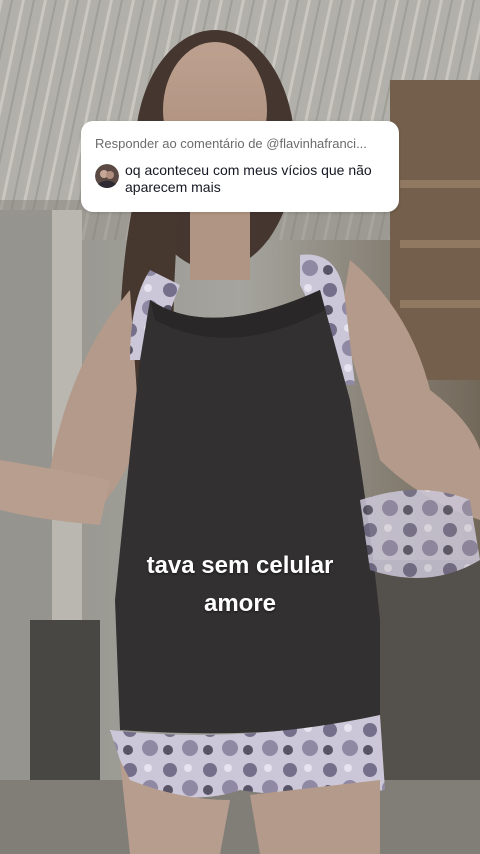  I want to click on user-avatar-icon, so click(107, 176).